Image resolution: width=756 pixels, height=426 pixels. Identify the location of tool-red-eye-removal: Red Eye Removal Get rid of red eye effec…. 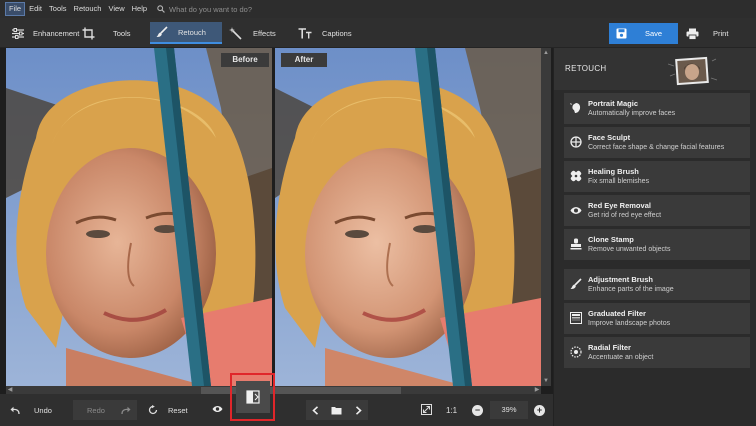
(657, 210).